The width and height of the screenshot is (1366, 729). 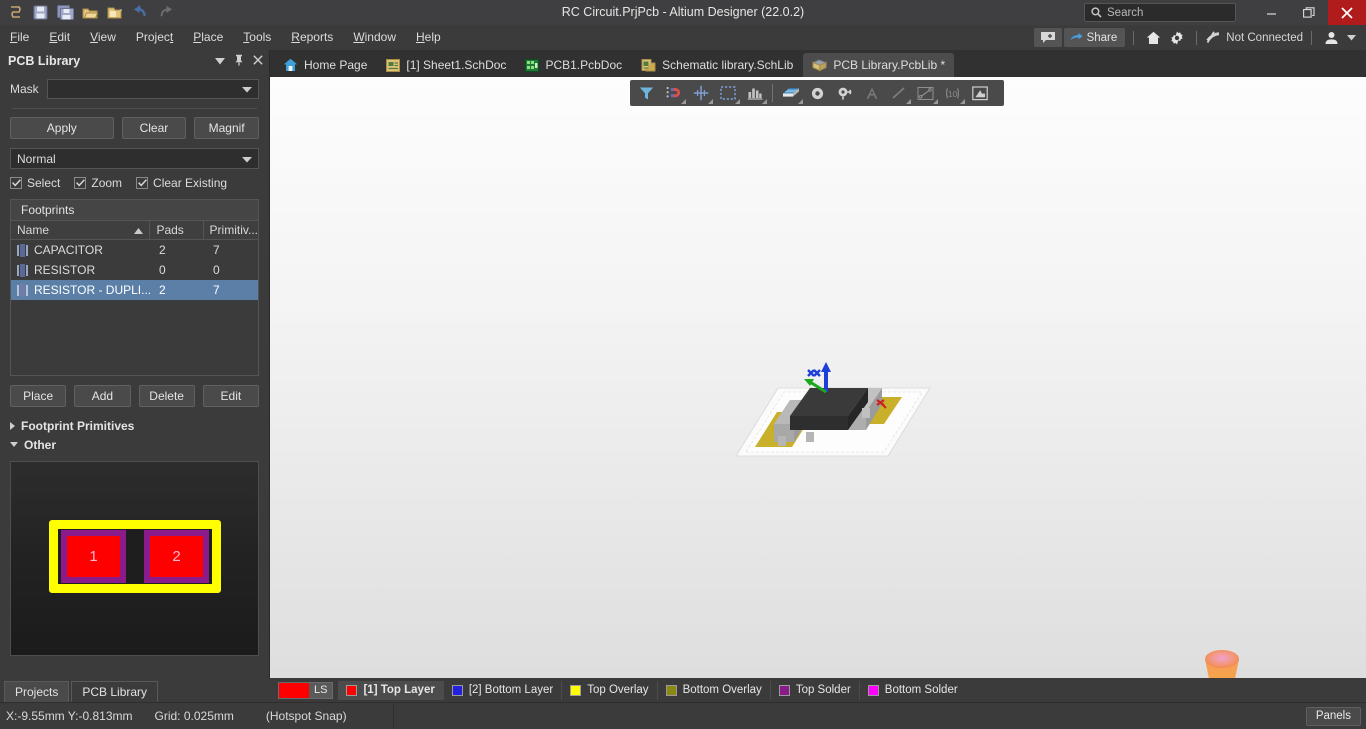 I want to click on tab-home-page: Home Page, so click(x=325, y=65).